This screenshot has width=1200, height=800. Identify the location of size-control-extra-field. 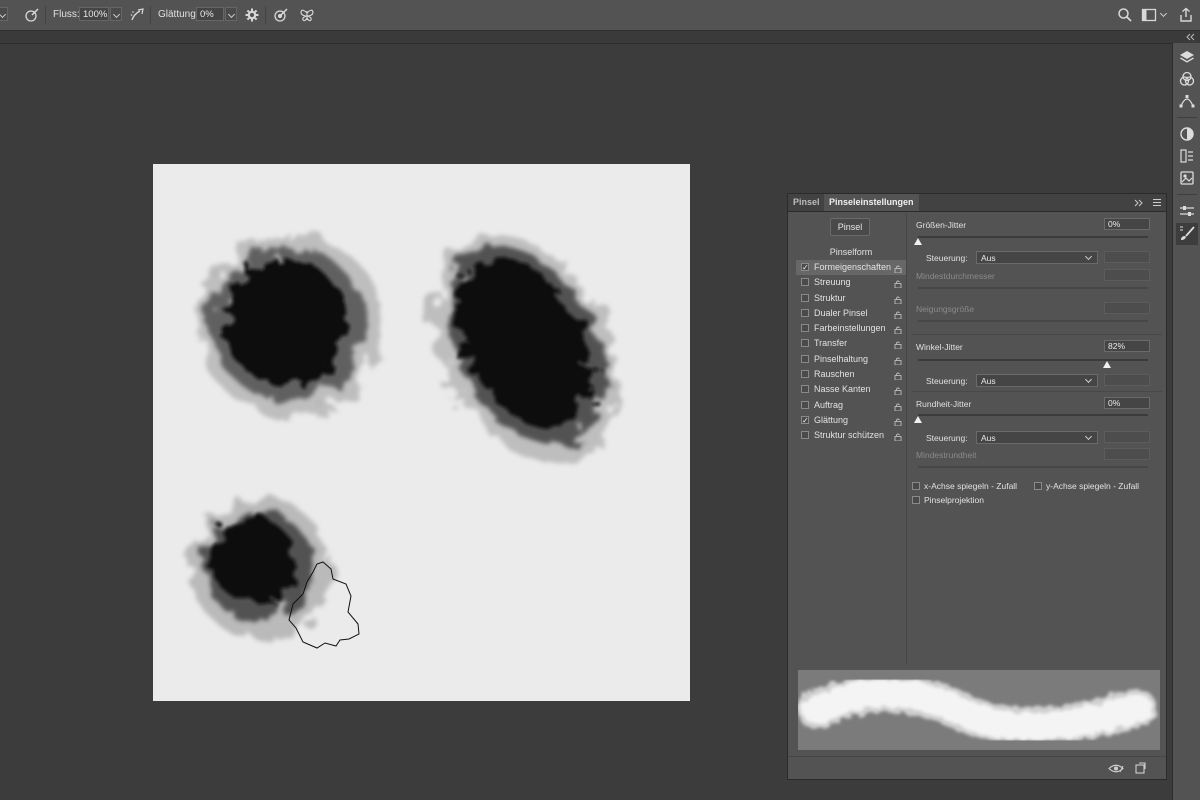
(1127, 257).